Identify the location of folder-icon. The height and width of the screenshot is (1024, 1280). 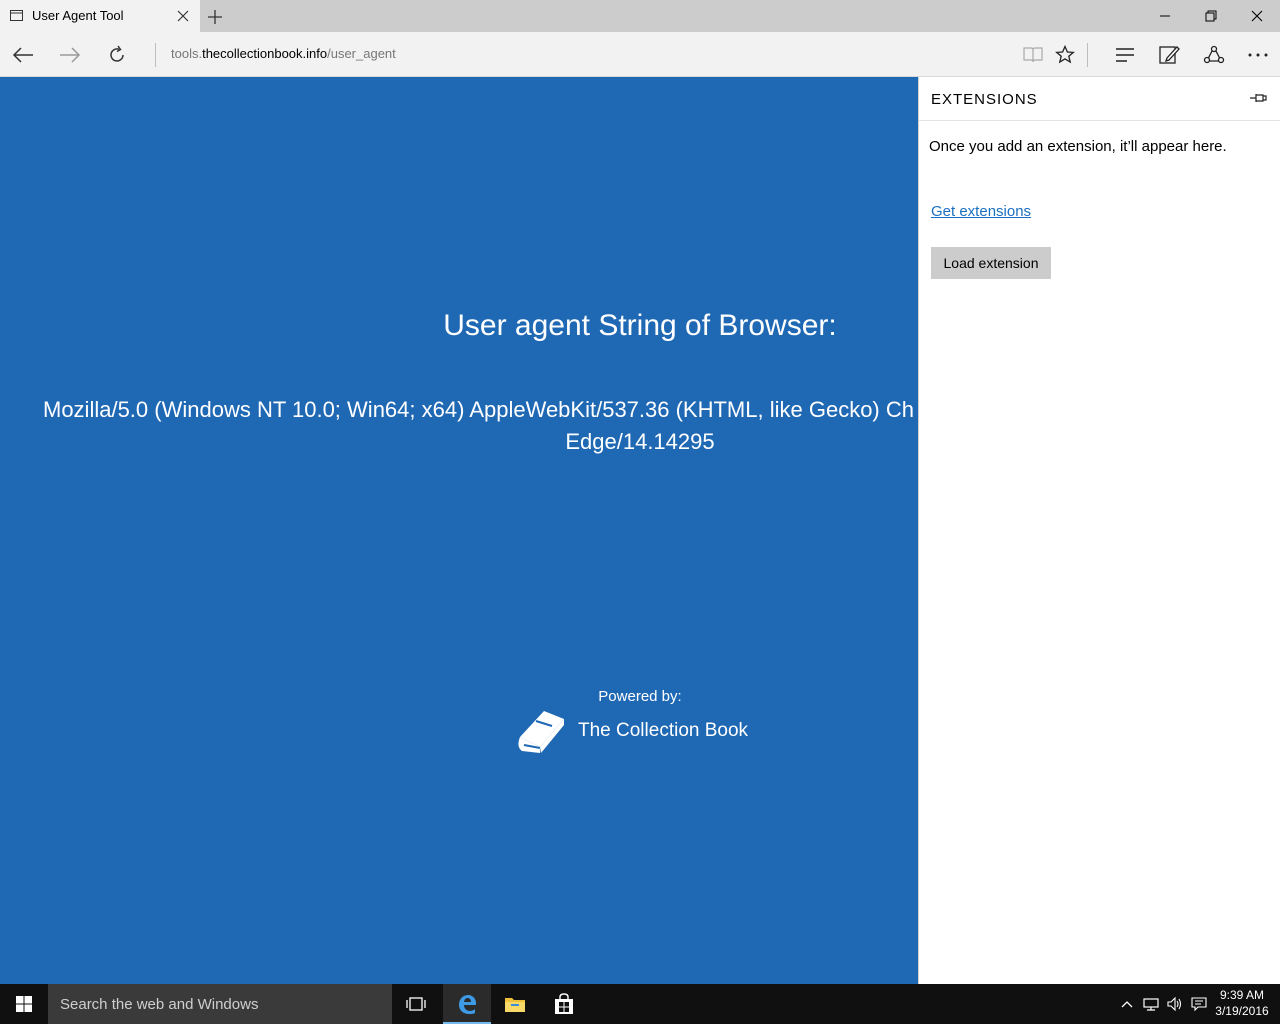
(515, 1005).